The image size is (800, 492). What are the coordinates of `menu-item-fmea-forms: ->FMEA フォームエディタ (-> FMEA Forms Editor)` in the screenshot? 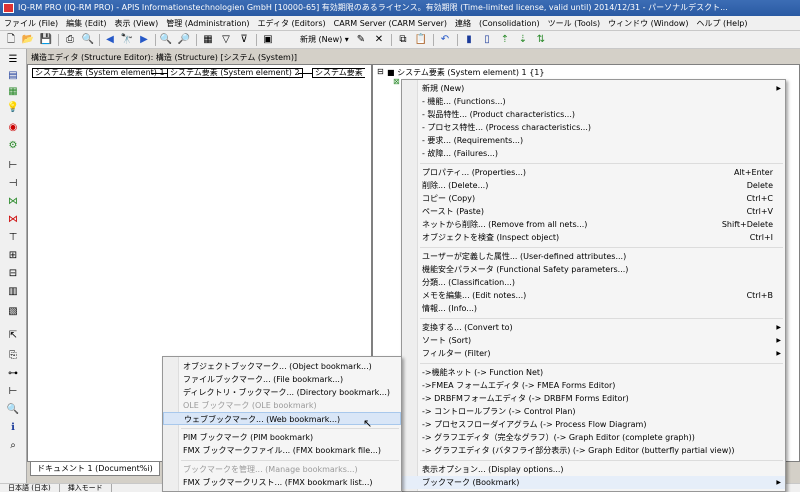 It's located at (593, 385).